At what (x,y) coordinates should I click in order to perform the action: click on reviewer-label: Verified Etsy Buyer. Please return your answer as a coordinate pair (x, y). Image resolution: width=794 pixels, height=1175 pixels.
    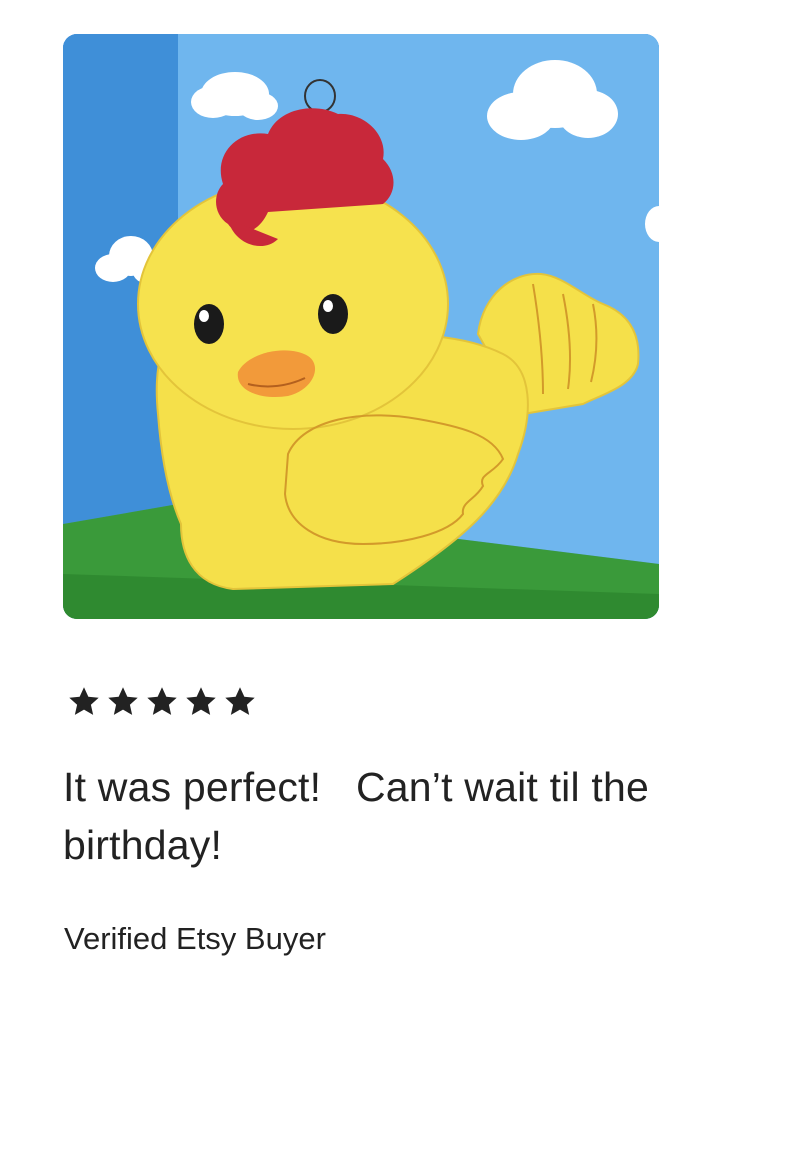
    Looking at the image, I should click on (195, 938).